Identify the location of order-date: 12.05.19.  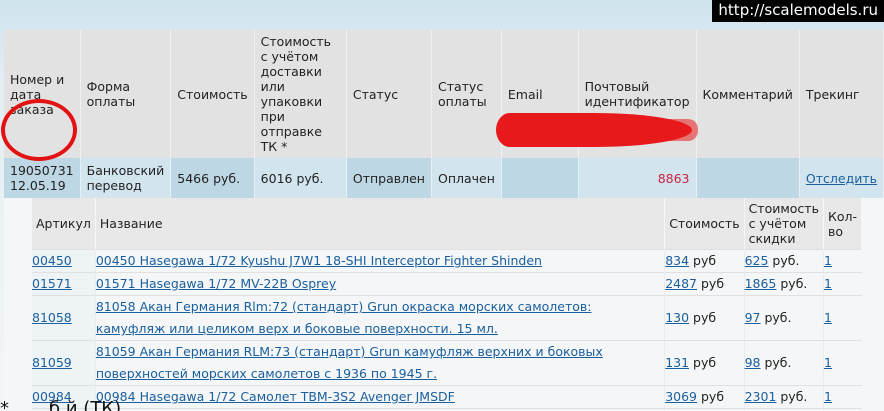
(38, 185).